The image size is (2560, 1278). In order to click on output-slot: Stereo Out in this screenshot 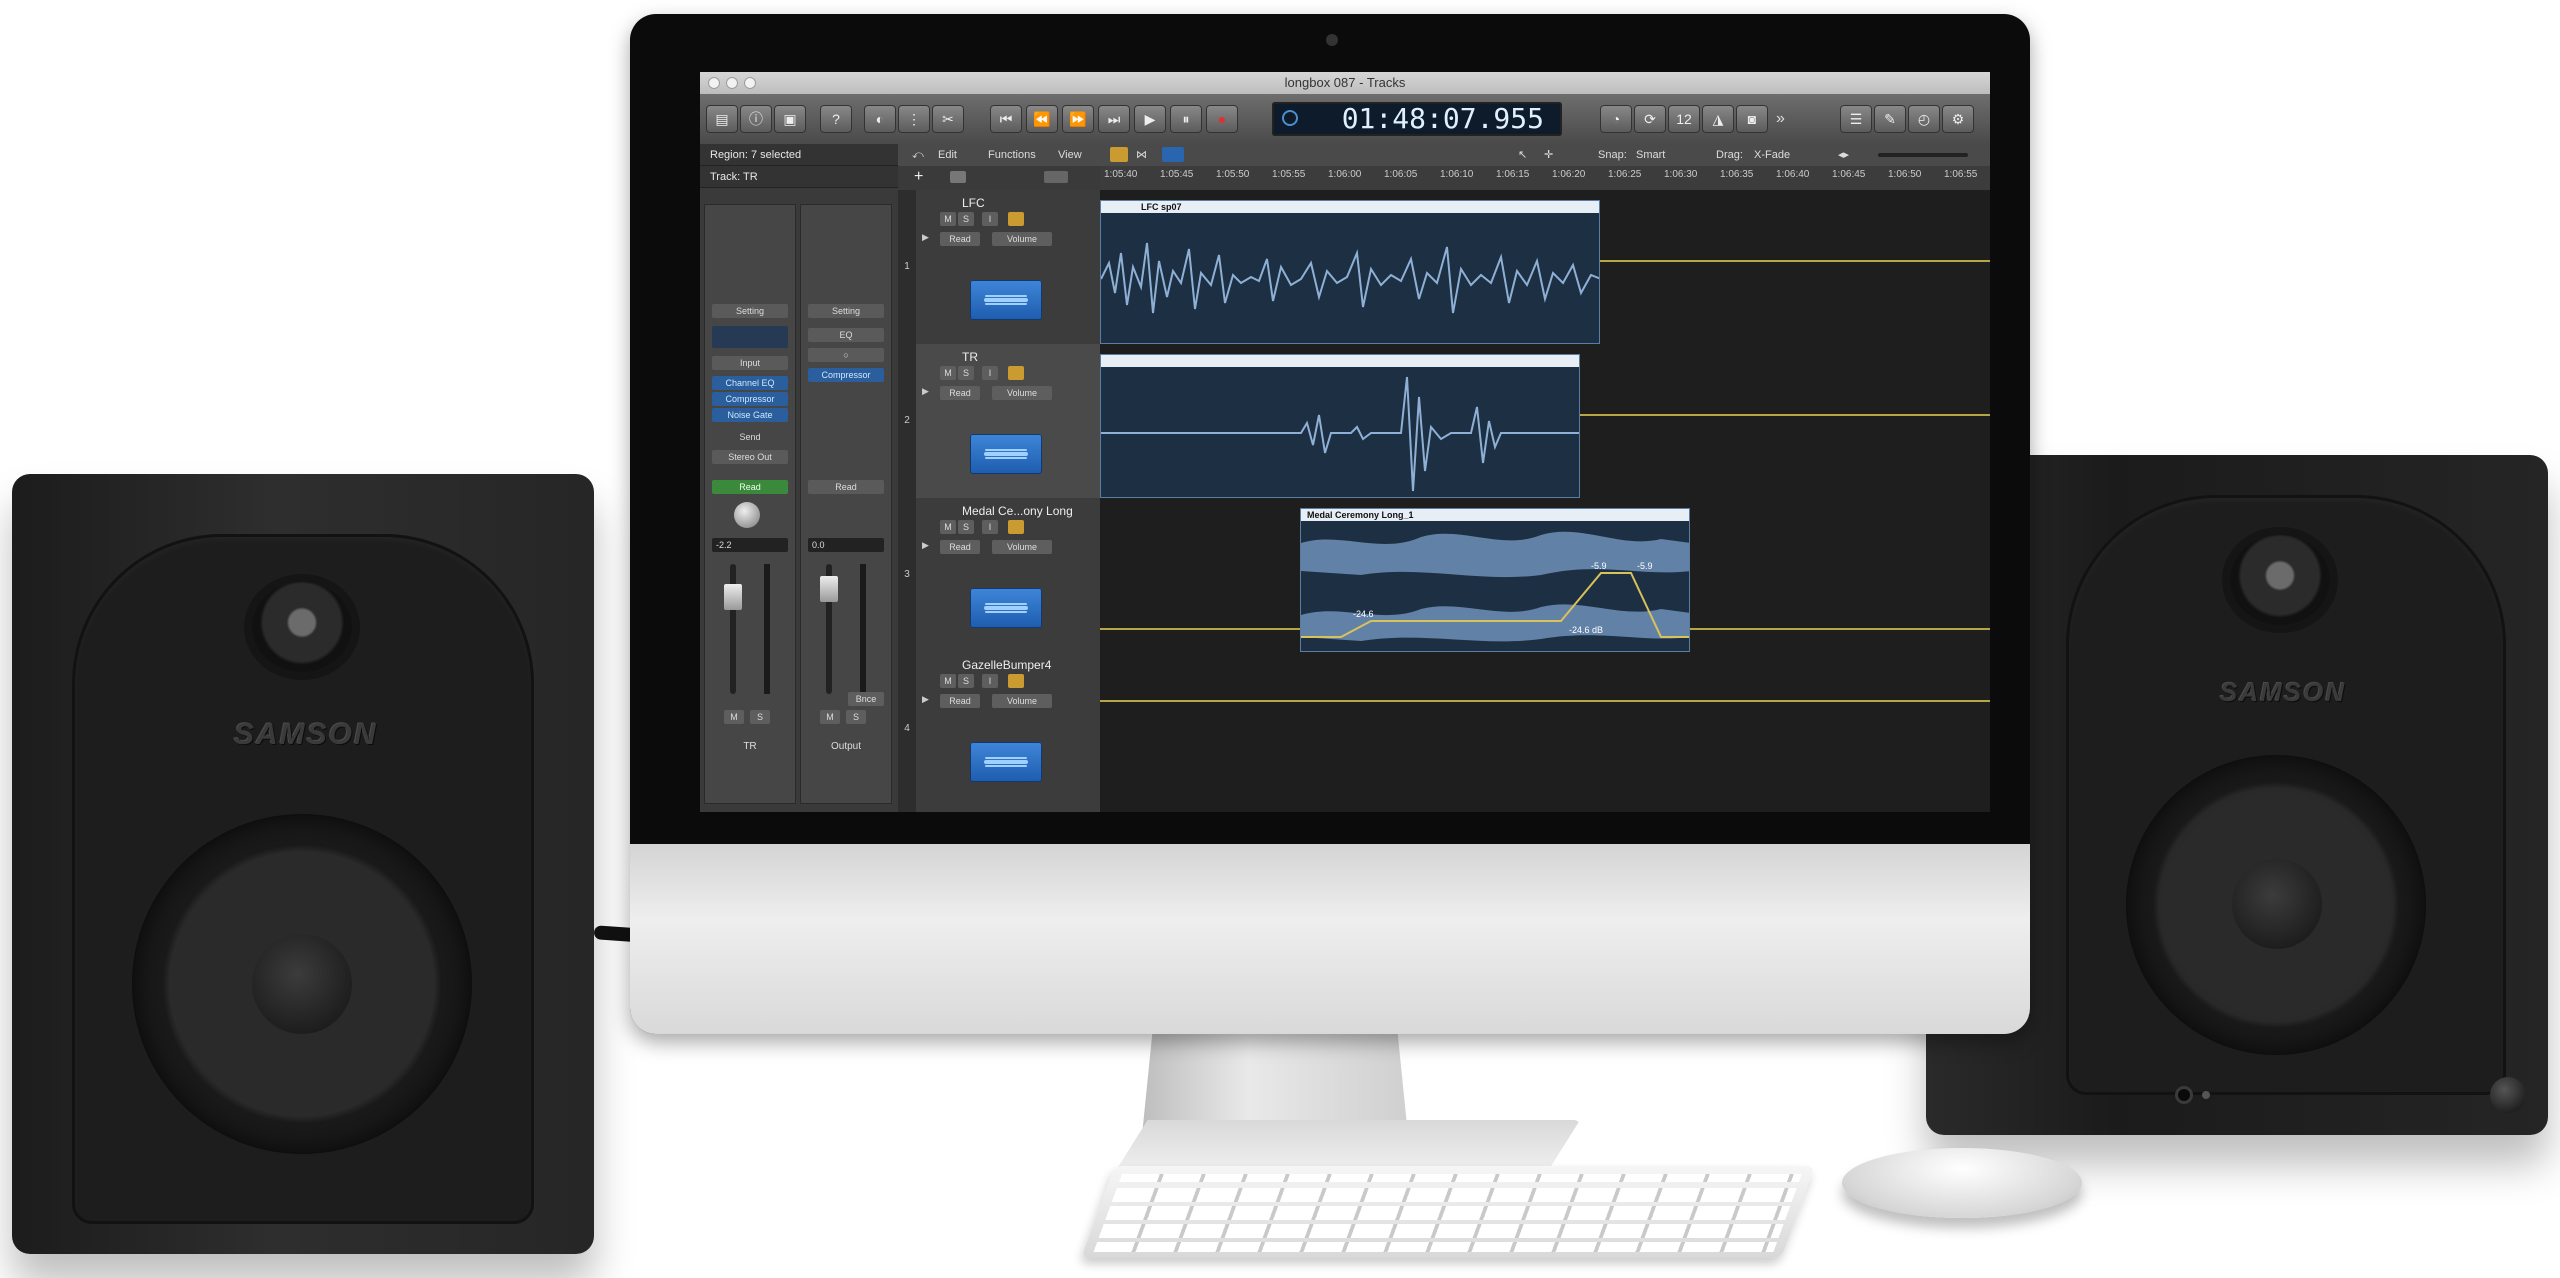, I will do `click(750, 457)`.